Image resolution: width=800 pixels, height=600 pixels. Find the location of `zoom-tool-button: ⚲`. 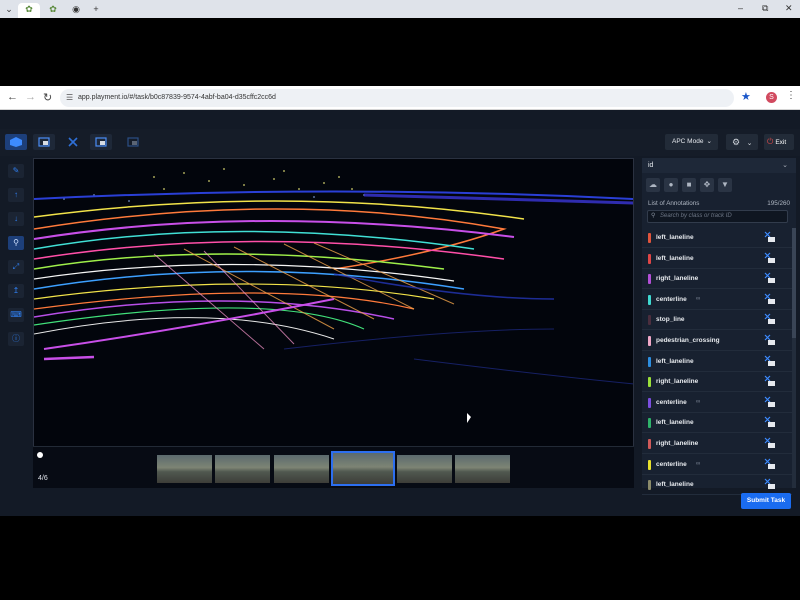

zoom-tool-button: ⚲ is located at coordinates (16, 243).